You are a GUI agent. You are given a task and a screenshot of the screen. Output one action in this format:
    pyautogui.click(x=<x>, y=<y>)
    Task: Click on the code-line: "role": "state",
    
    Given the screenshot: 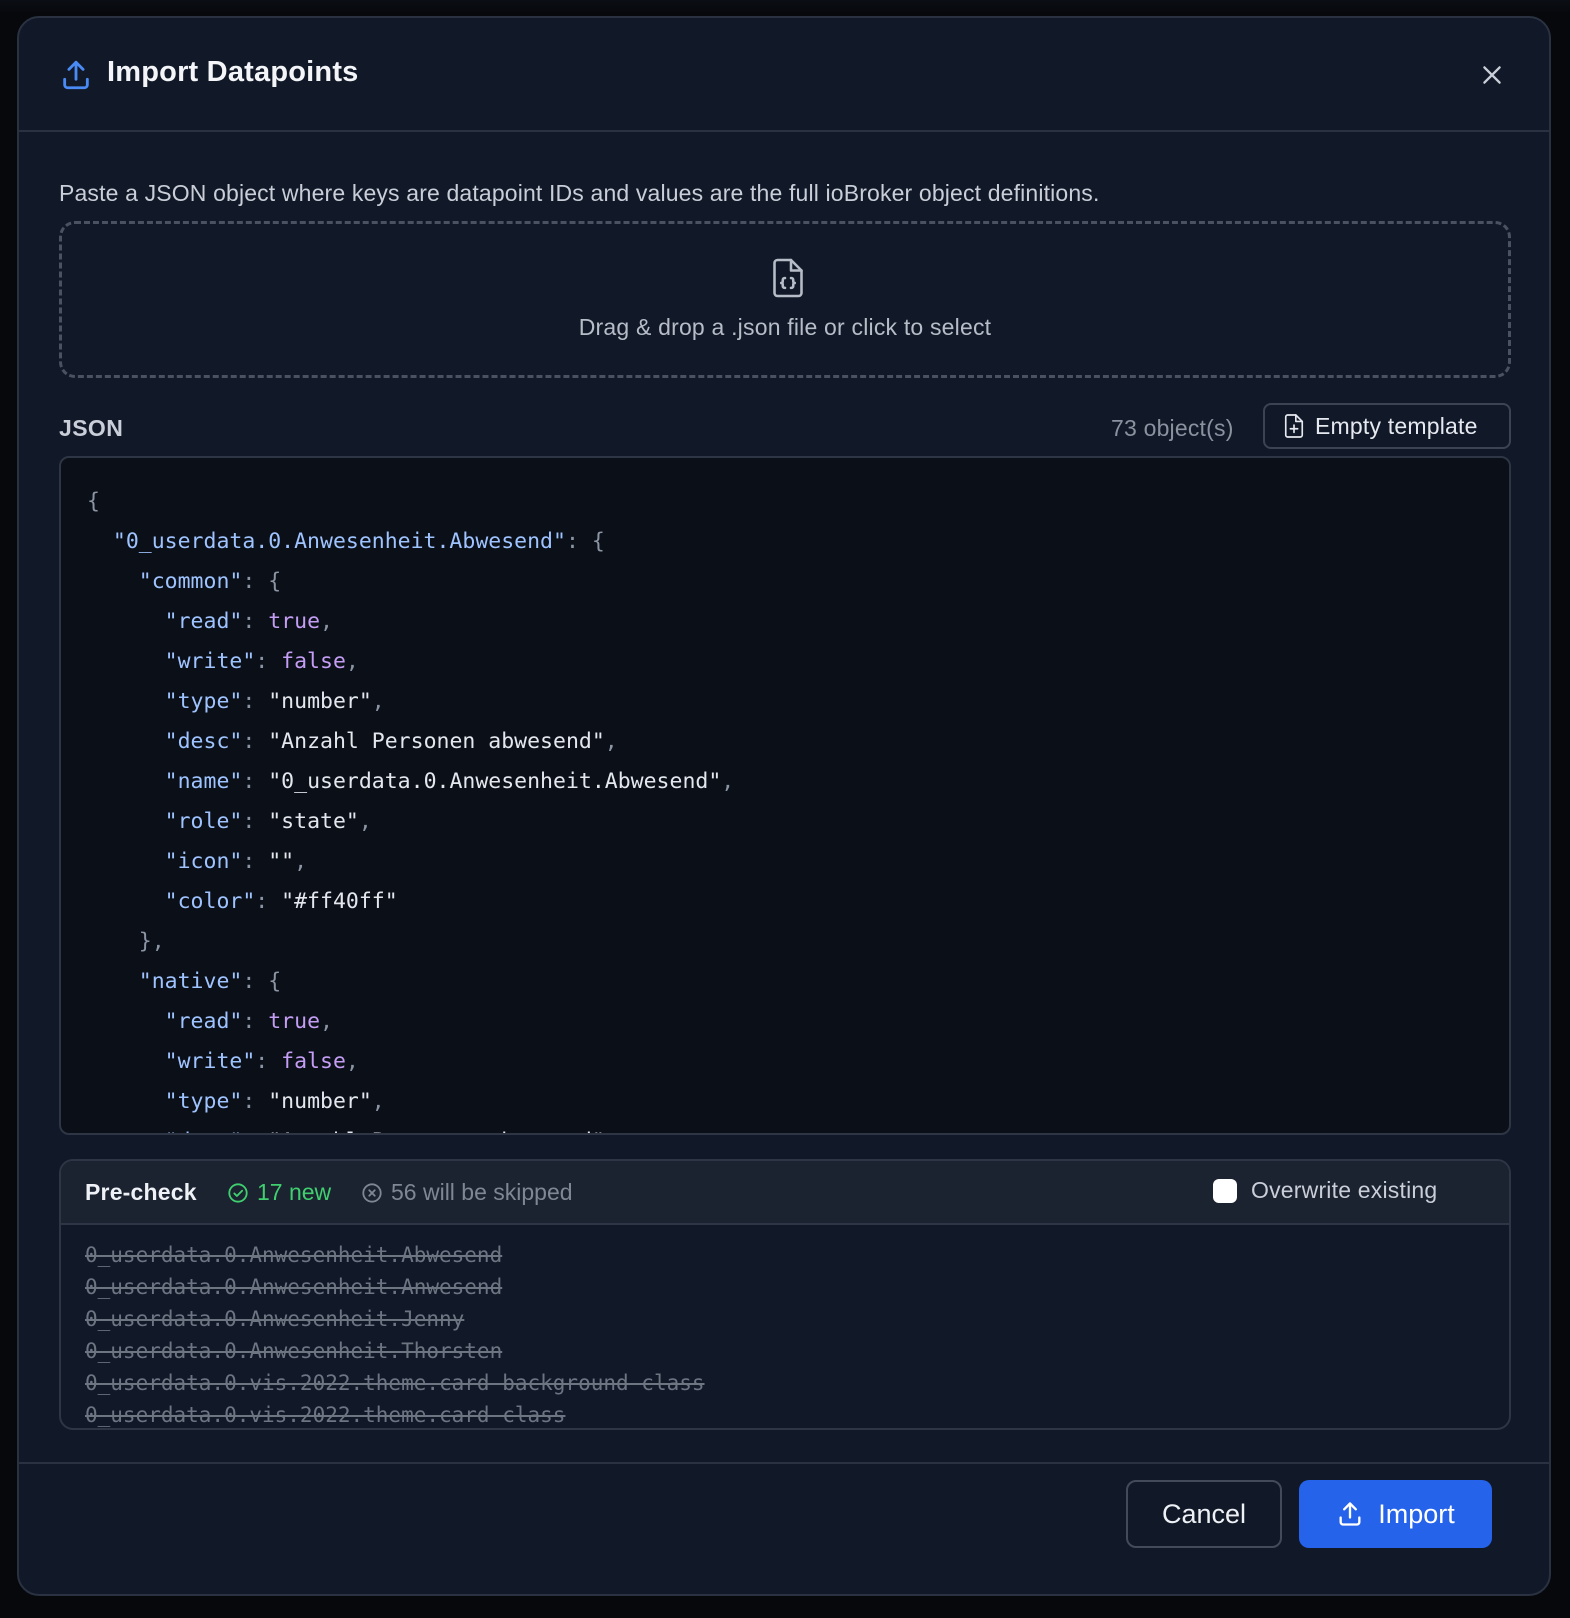 What is the action you would take?
    pyautogui.click(x=410, y=822)
    